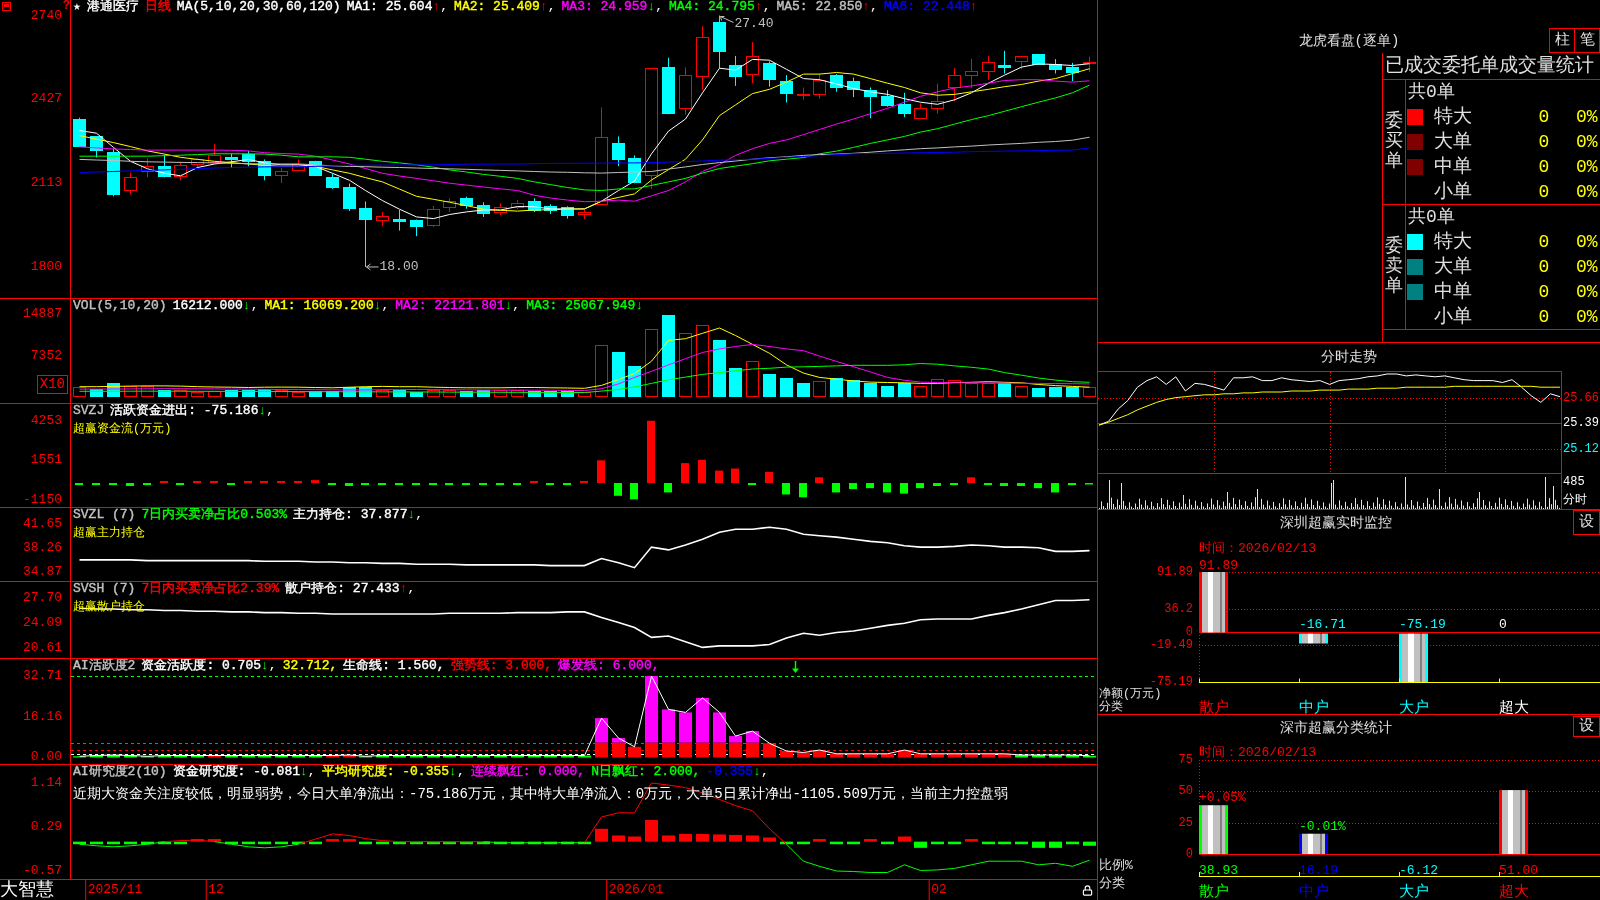 The image size is (1600, 900). What do you see at coordinates (157, 6) in the screenshot?
I see `indicator-reading: 日线` at bounding box center [157, 6].